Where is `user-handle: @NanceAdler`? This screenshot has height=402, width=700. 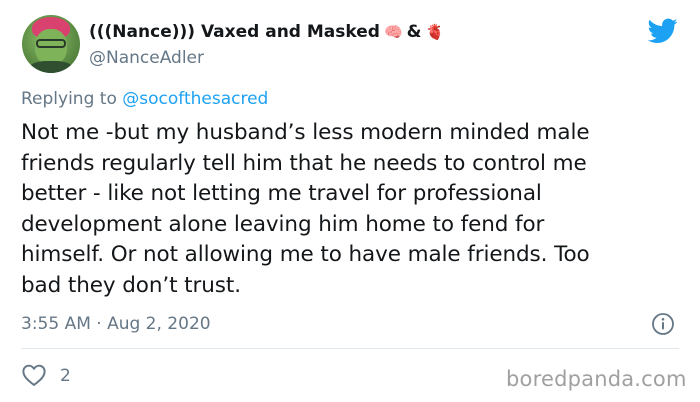
user-handle: @NanceAdler is located at coordinates (146, 58).